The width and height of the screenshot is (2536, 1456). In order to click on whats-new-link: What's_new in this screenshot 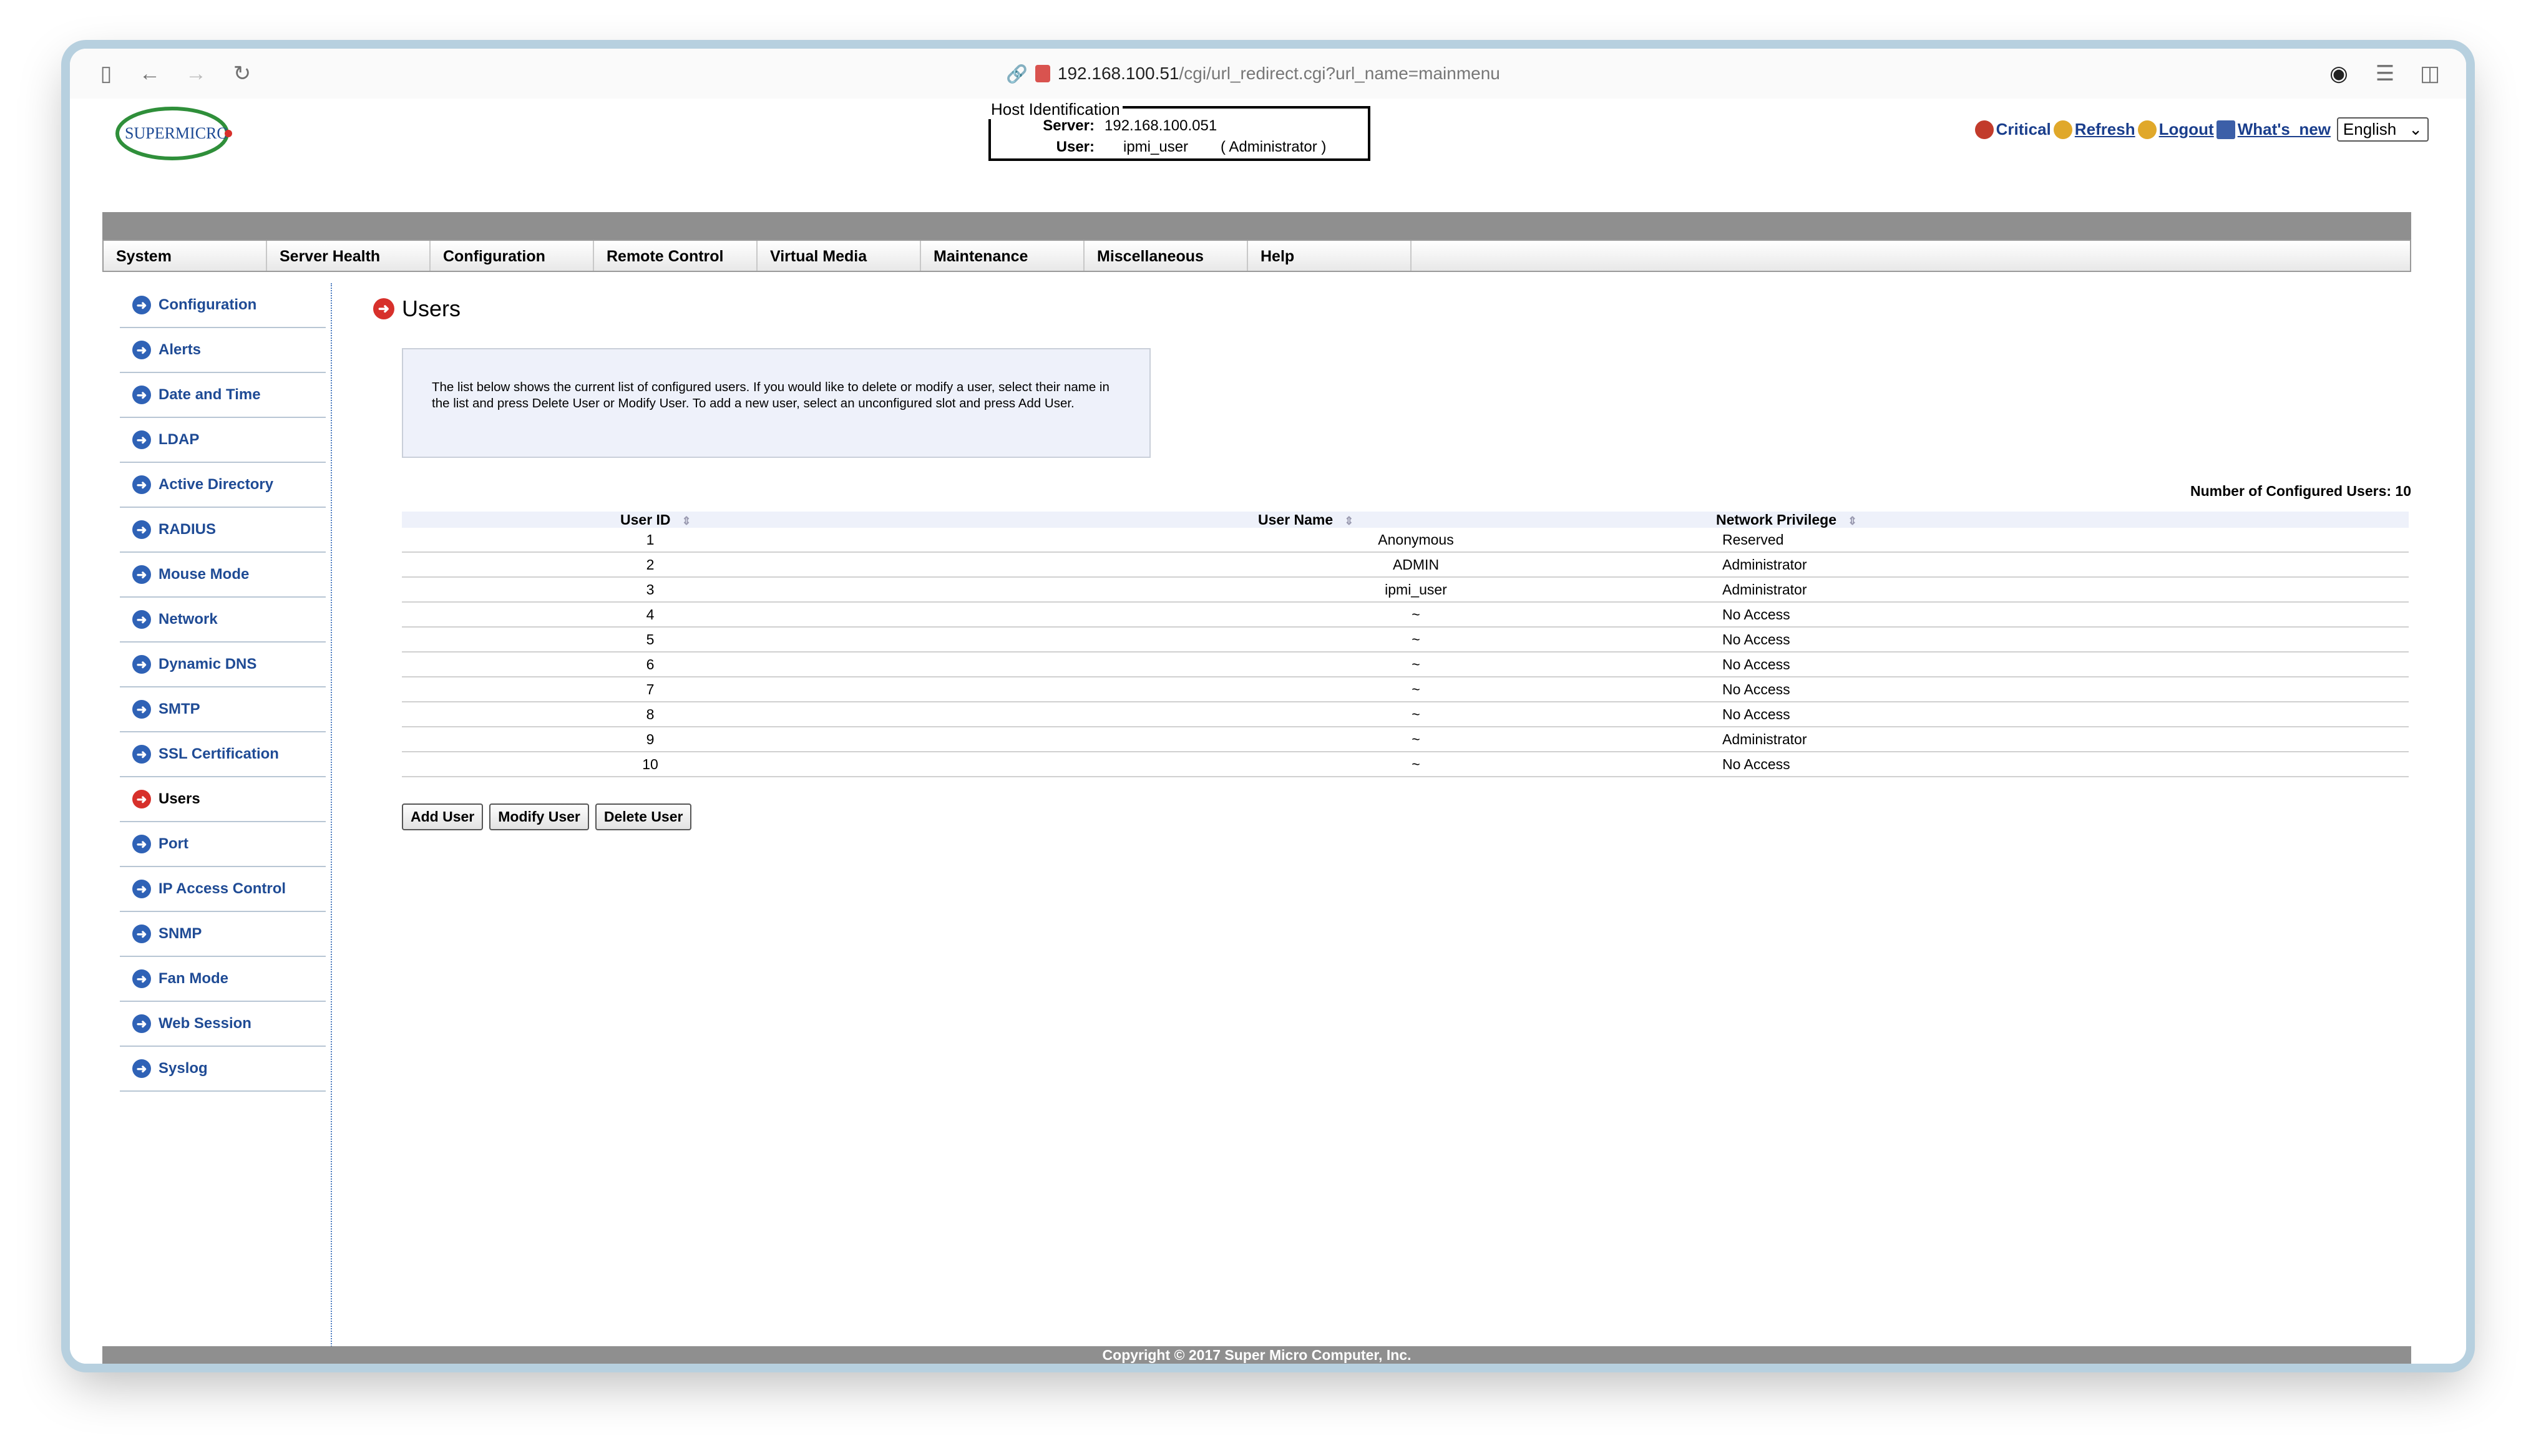, I will do `click(2284, 129)`.